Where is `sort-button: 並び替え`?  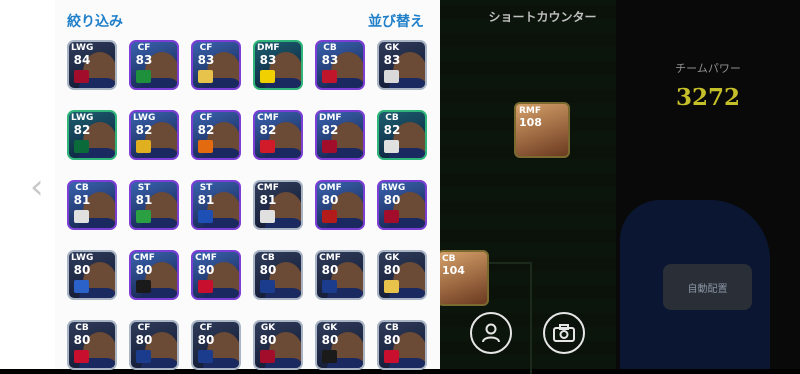
sort-button: 並び替え is located at coordinates (396, 21).